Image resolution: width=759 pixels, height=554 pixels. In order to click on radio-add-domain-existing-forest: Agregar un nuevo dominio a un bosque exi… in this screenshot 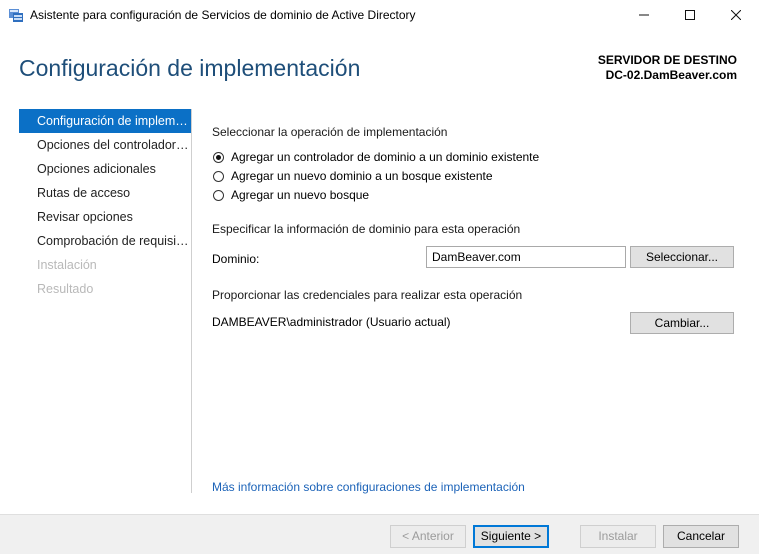, I will do `click(353, 176)`.